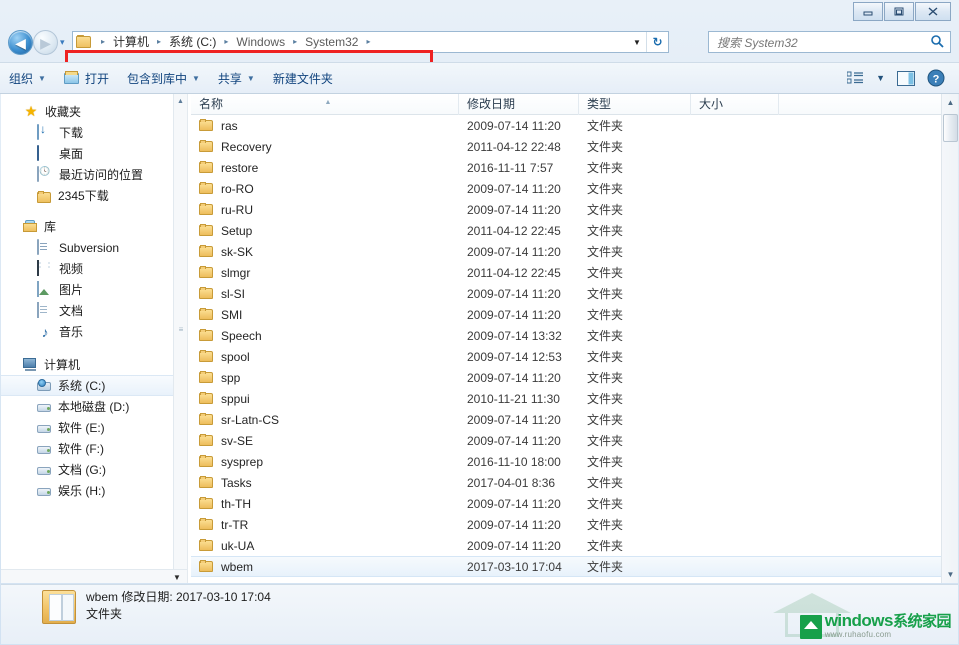 The height and width of the screenshot is (645, 959). Describe the element at coordinates (566, 377) in the screenshot. I see `table-row: spp 2009-07-14 11:20 文件夹` at that location.